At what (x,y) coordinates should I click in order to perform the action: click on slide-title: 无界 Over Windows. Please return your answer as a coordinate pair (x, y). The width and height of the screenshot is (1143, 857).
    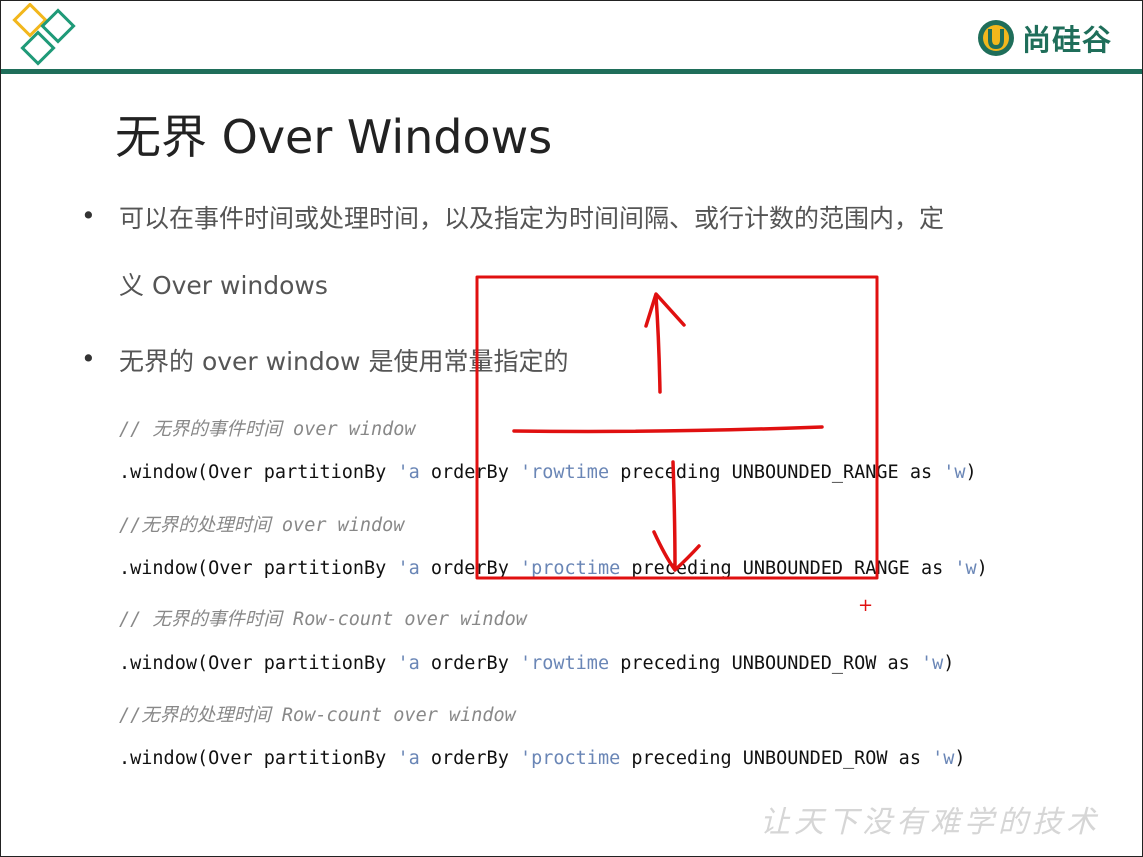
    Looking at the image, I should click on (334, 137).